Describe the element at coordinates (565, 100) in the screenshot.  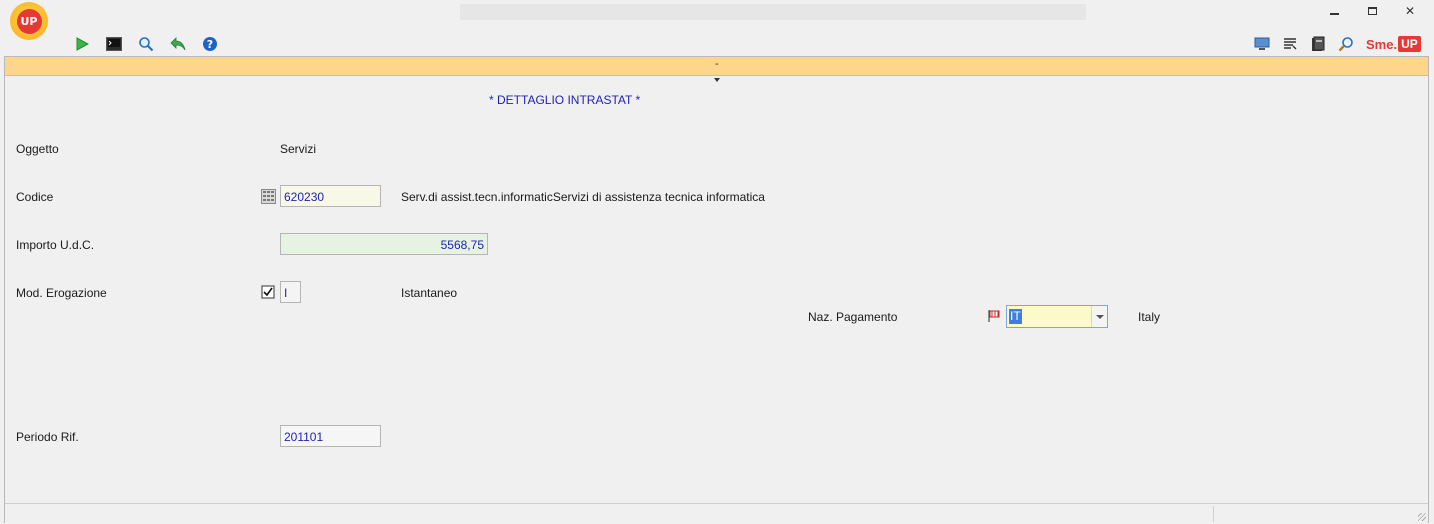
I see `form-title: * DETTAGLIO INTRASTAT *` at that location.